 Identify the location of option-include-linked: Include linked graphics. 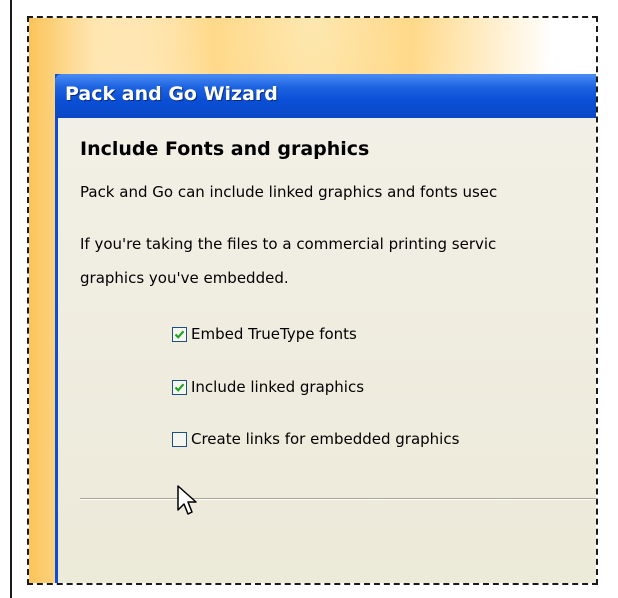
(268, 387).